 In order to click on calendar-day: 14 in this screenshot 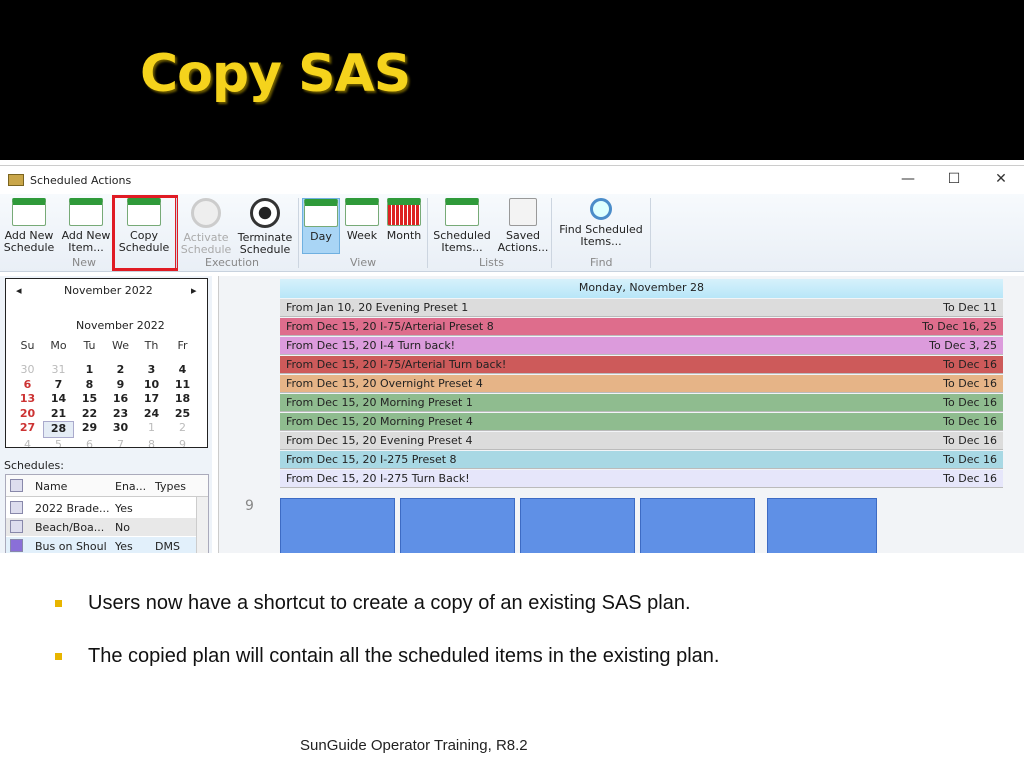, I will do `click(58, 399)`.